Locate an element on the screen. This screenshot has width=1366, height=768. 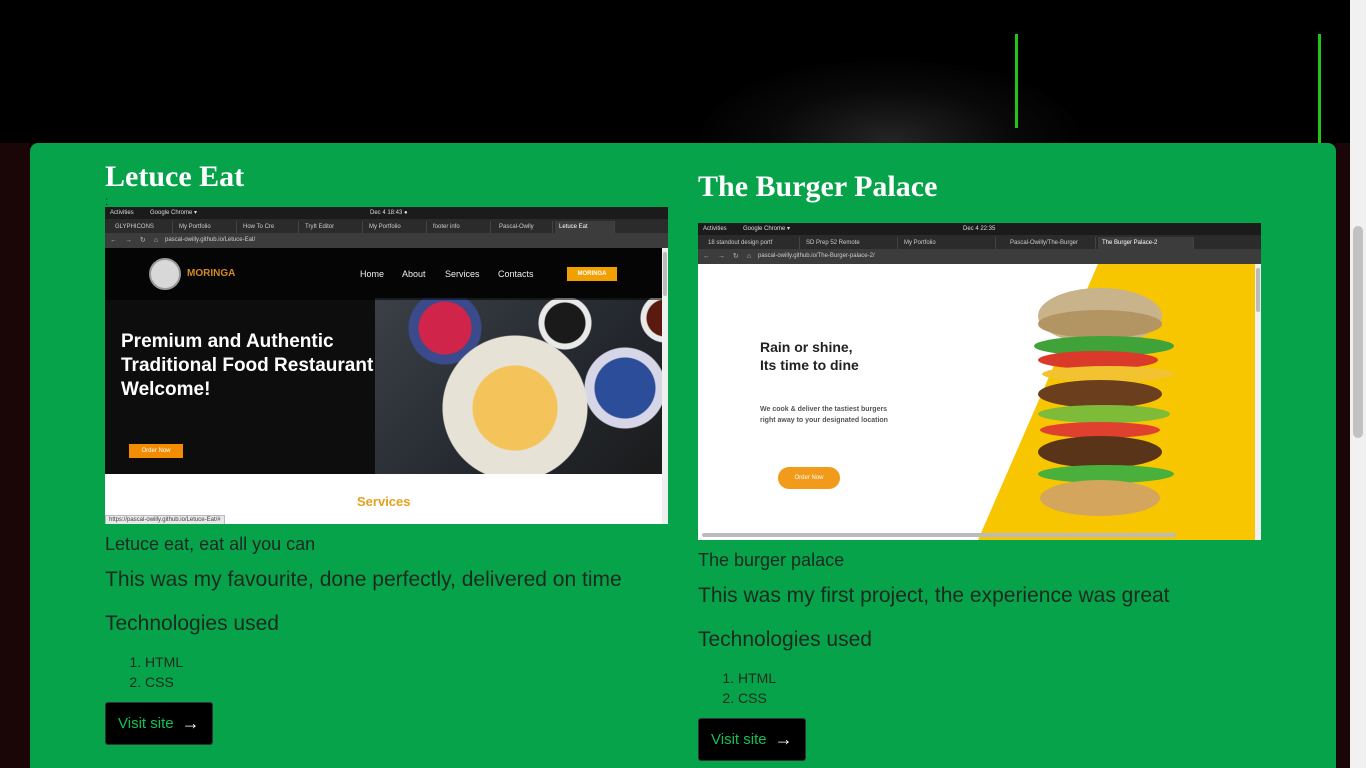
page-margin-right is located at coordinates (1343, 455).